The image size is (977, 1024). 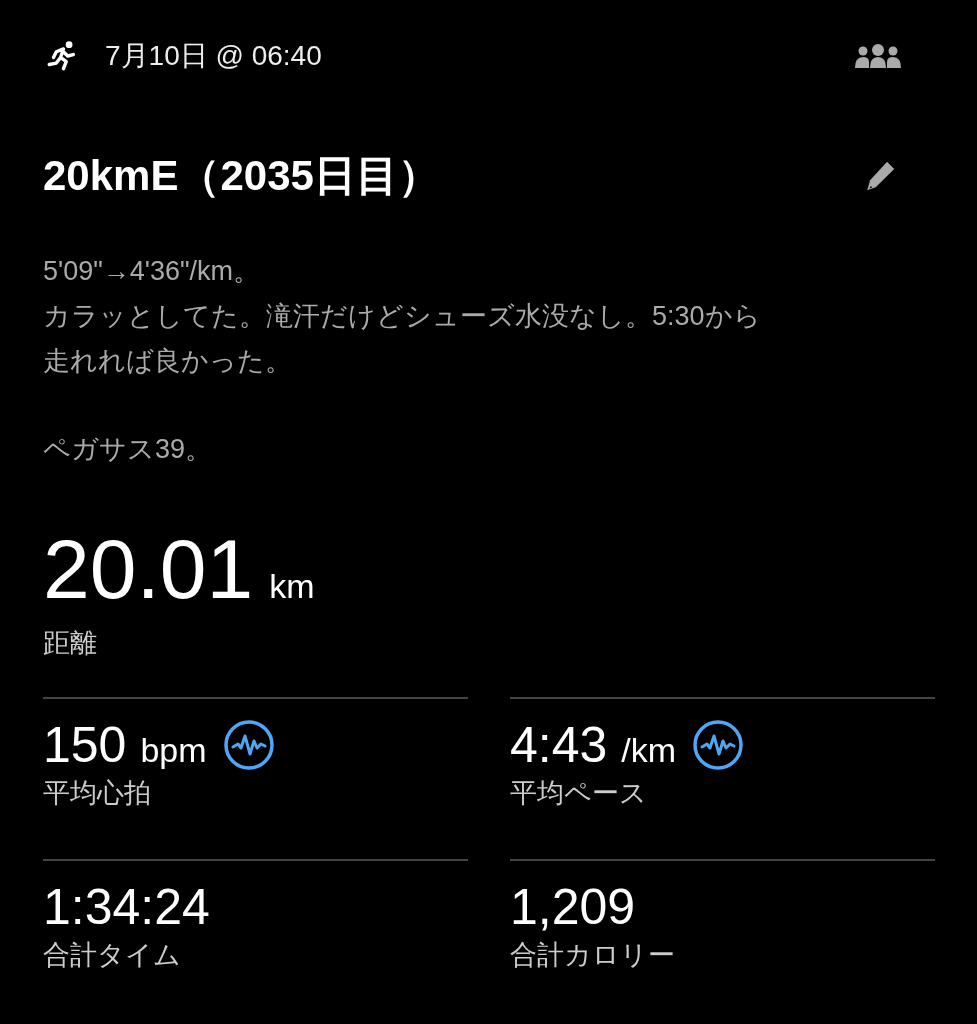 What do you see at coordinates (97, 793) in the screenshot?
I see `stat-label: 平均心拍` at bounding box center [97, 793].